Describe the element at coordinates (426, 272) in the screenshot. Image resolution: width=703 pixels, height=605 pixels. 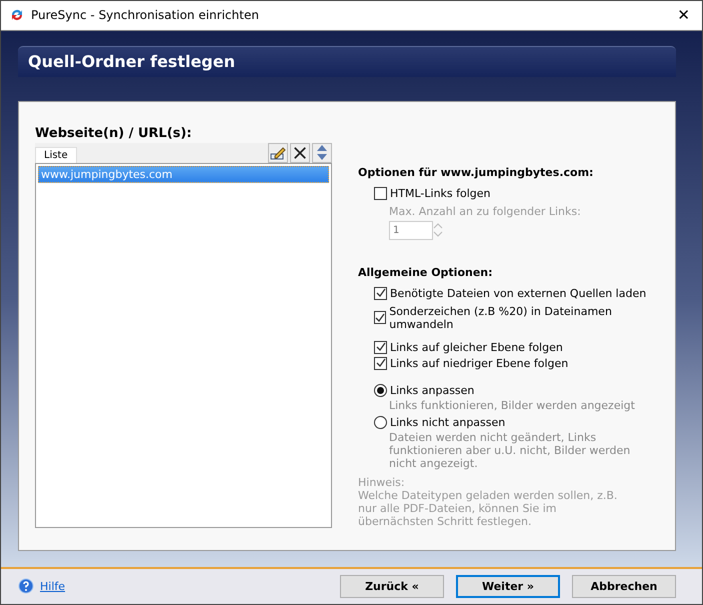
I see `section-heading: Allgemeine Optionen:` at that location.